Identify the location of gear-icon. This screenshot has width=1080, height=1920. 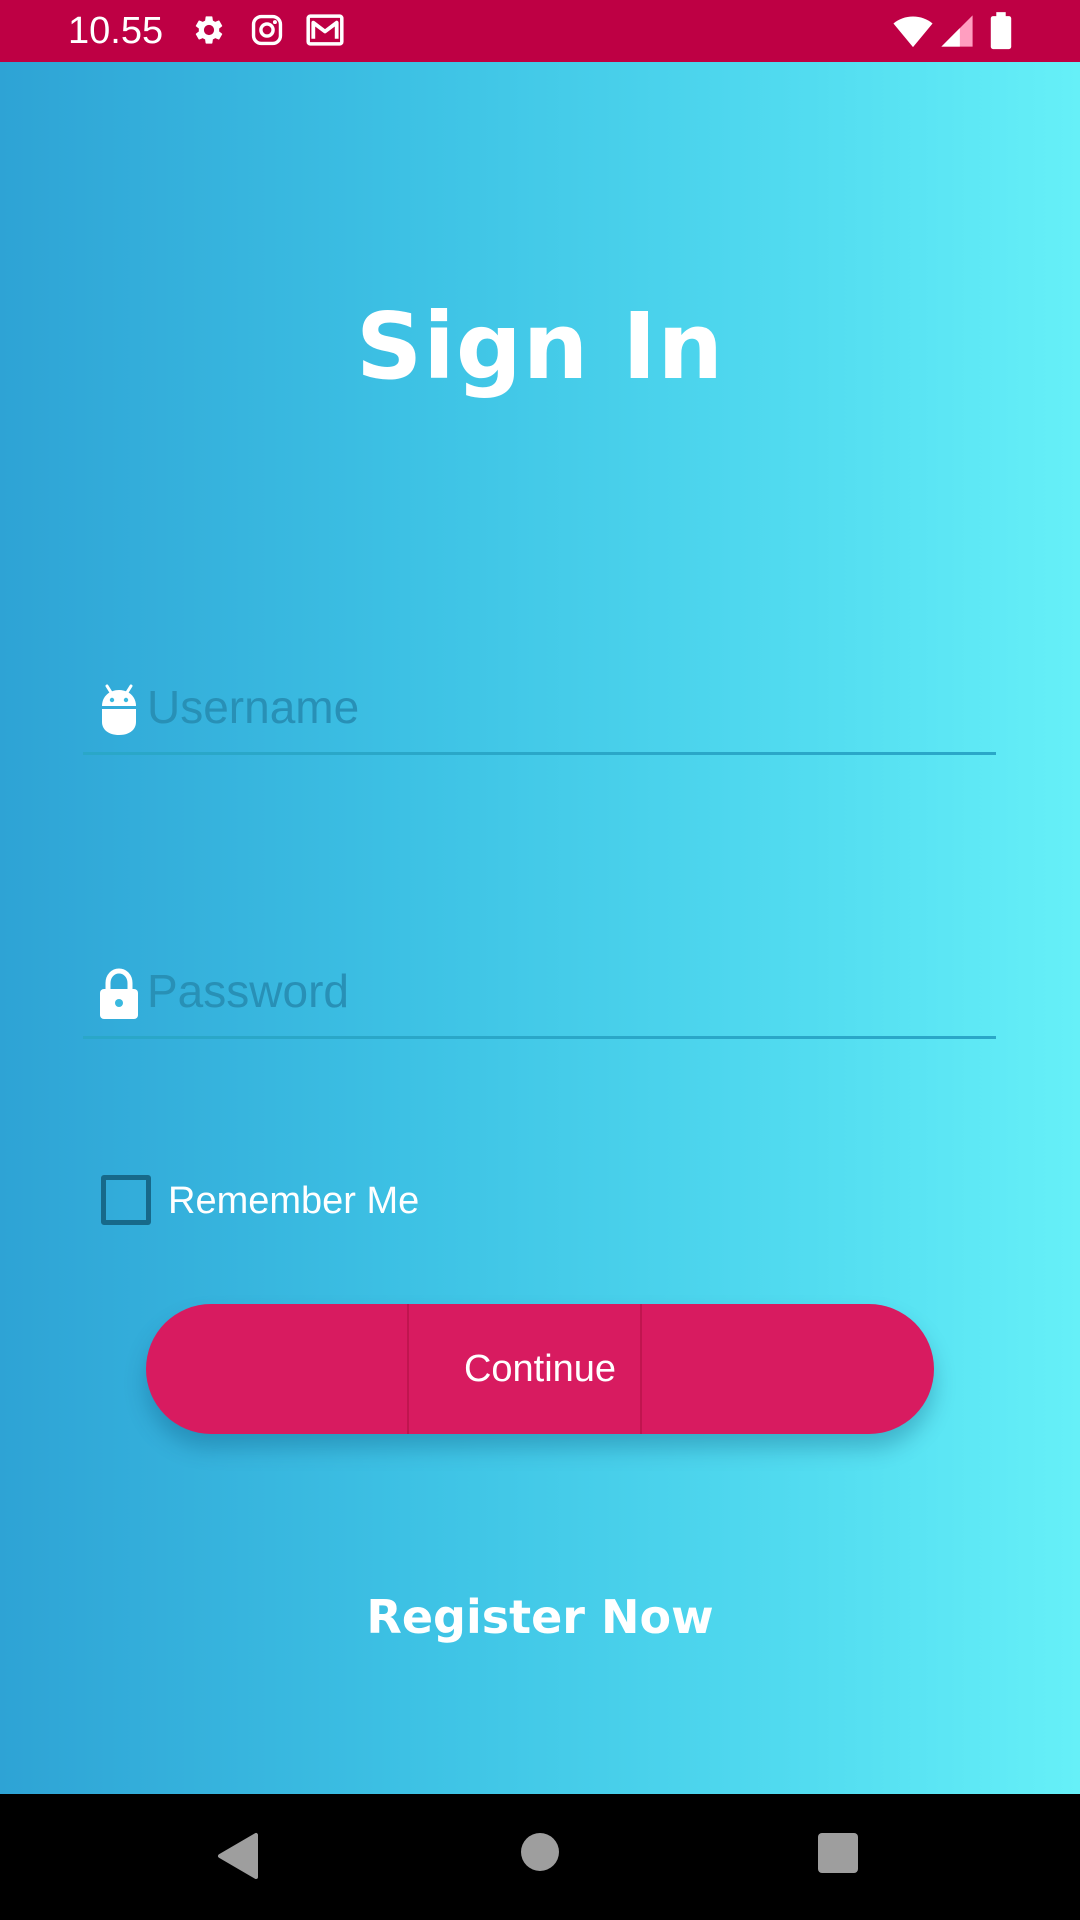
(209, 30).